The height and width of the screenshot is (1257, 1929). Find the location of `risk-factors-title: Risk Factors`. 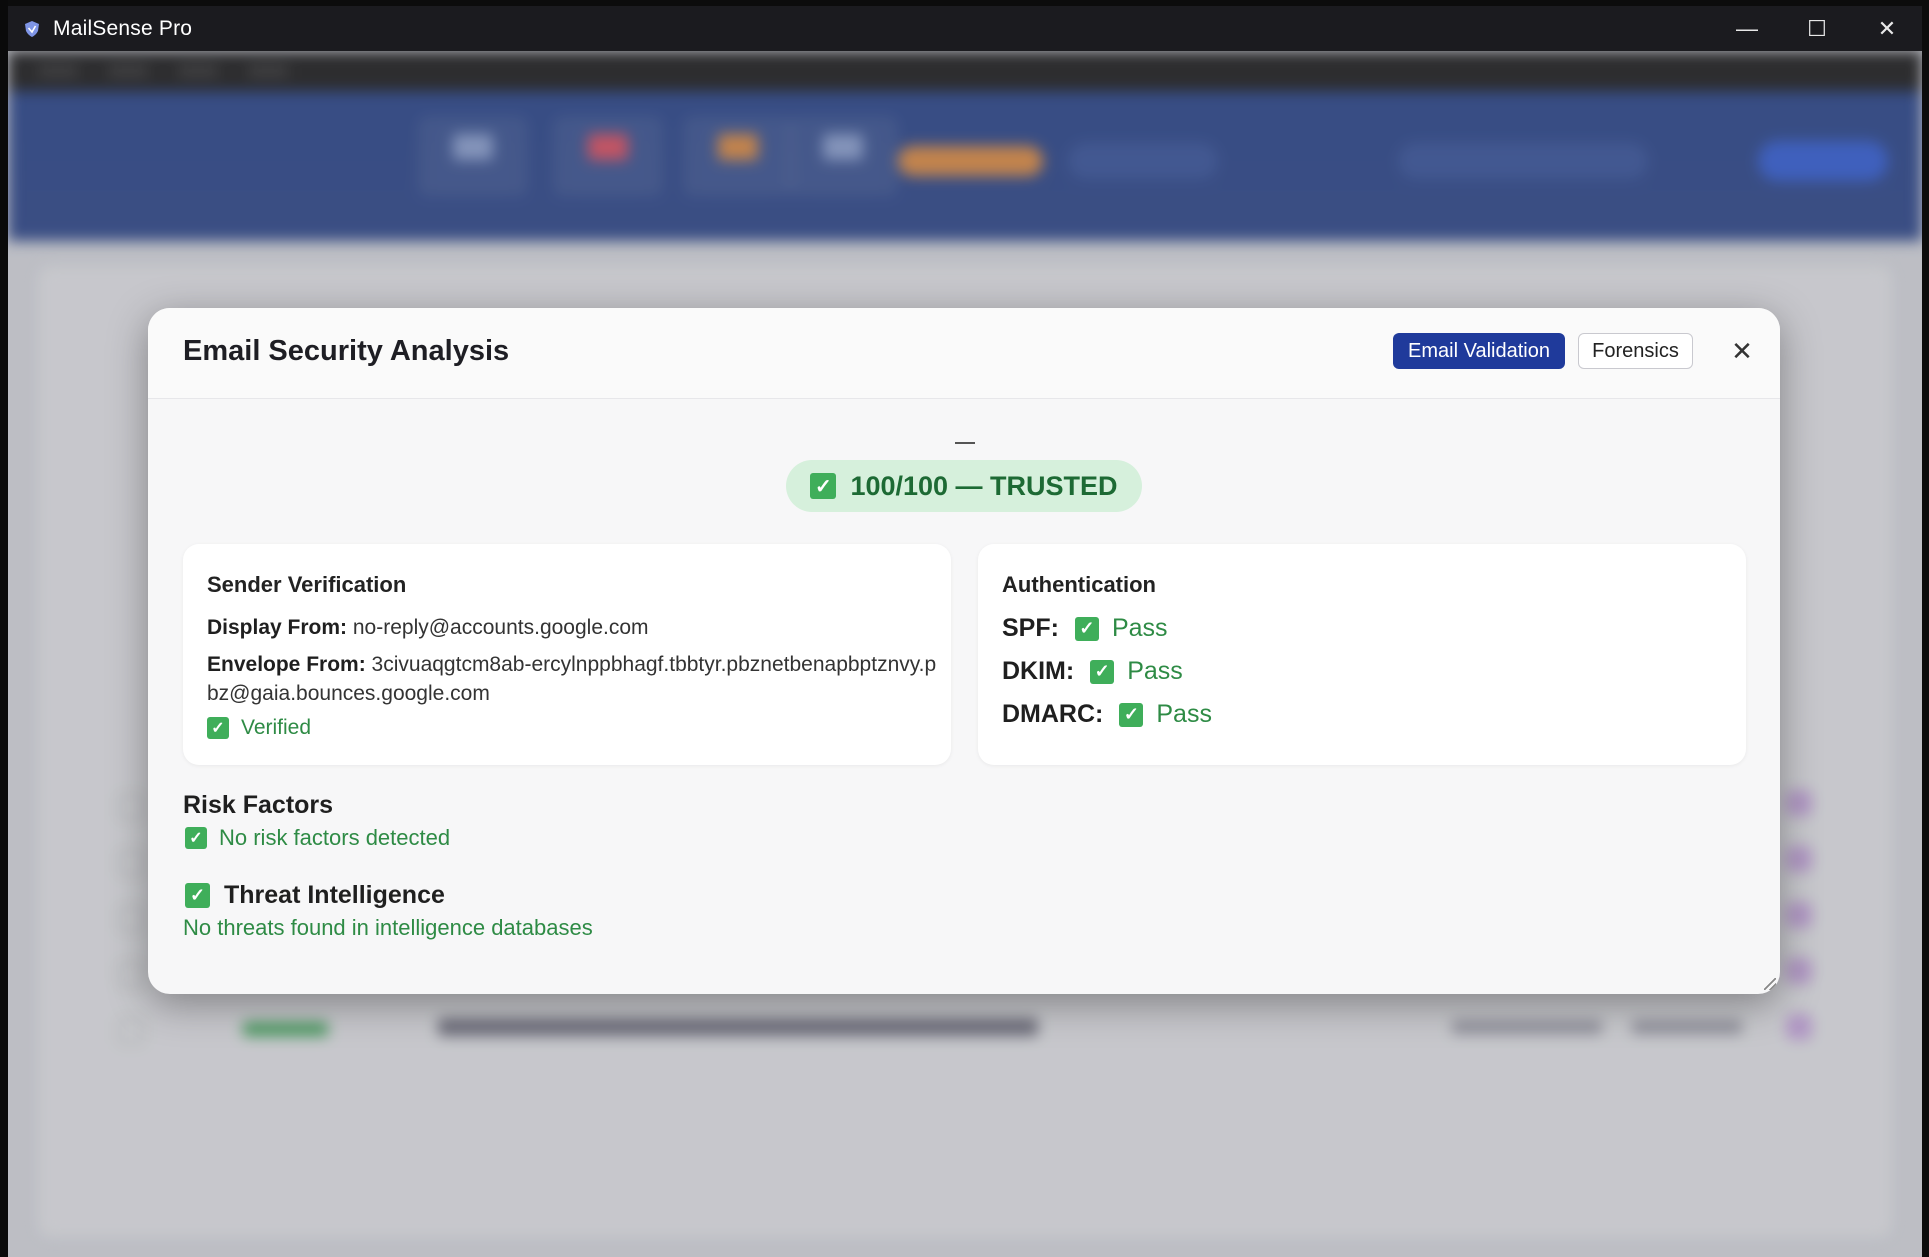

risk-factors-title: Risk Factors is located at coordinates (258, 805).